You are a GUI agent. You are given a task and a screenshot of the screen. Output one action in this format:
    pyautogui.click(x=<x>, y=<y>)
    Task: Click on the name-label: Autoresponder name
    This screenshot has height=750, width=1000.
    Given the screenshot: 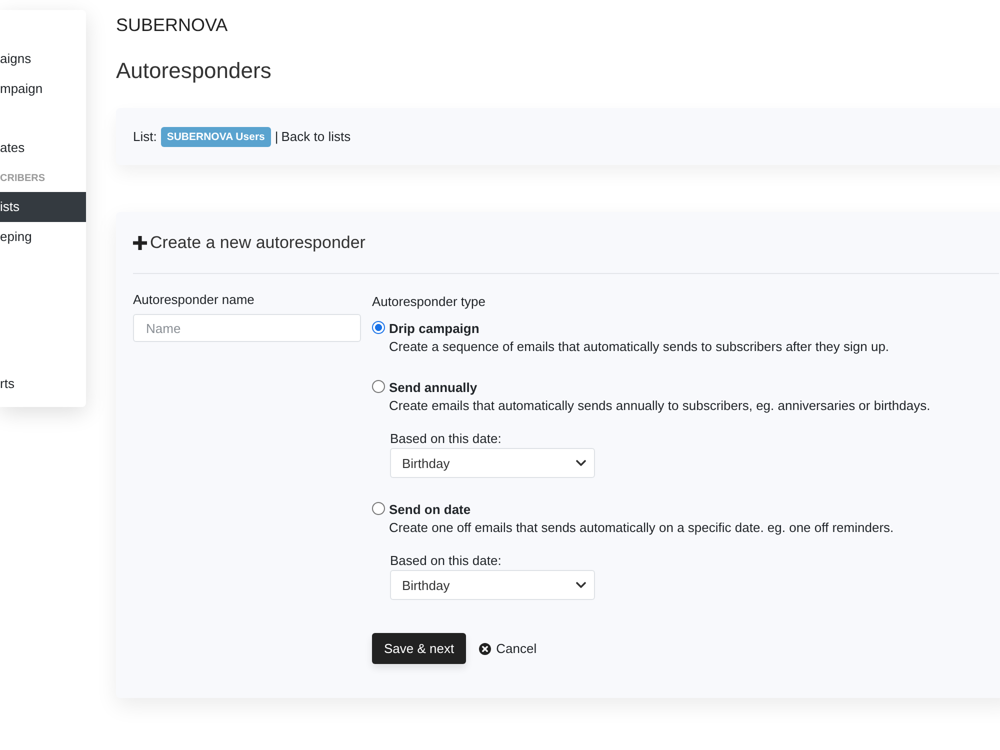 What is the action you would take?
    pyautogui.click(x=194, y=300)
    